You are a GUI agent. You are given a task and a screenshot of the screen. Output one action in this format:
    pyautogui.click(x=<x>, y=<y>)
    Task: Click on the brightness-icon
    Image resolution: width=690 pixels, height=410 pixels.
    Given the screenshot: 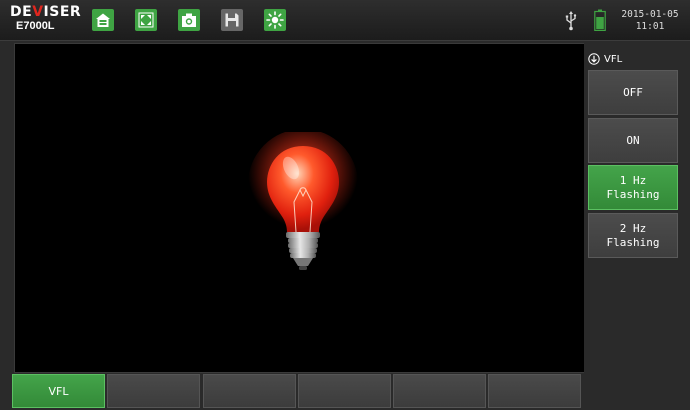 What is the action you would take?
    pyautogui.click(x=275, y=20)
    